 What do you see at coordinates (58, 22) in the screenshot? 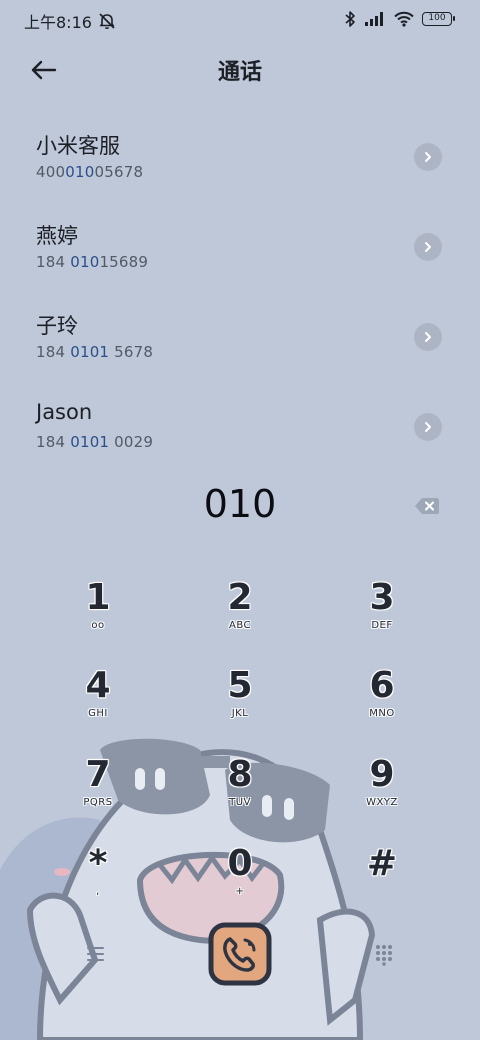
I see `status-time: 上午8:16` at bounding box center [58, 22].